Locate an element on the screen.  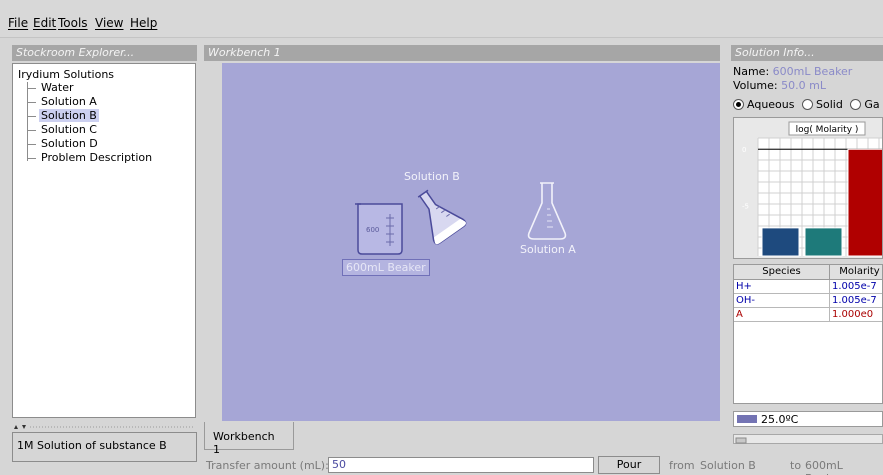
from-label: from is located at coordinates (682, 465).